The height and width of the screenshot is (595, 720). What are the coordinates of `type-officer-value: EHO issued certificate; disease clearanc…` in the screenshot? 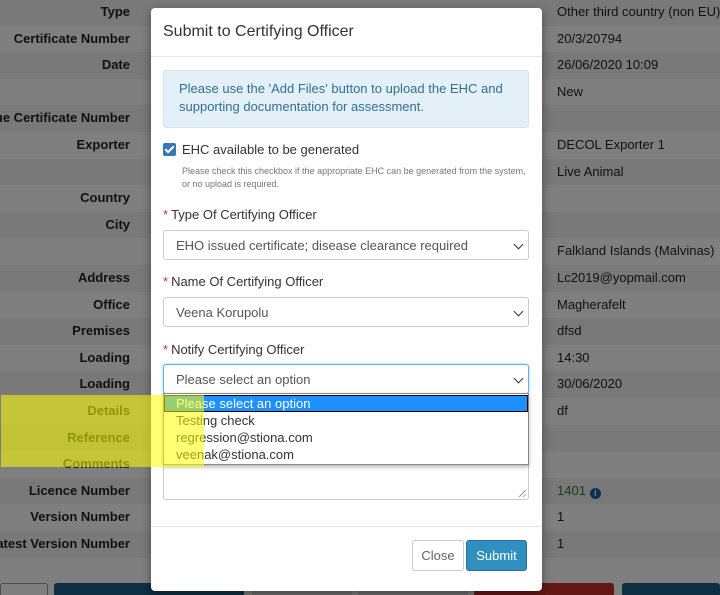 It's located at (322, 245).